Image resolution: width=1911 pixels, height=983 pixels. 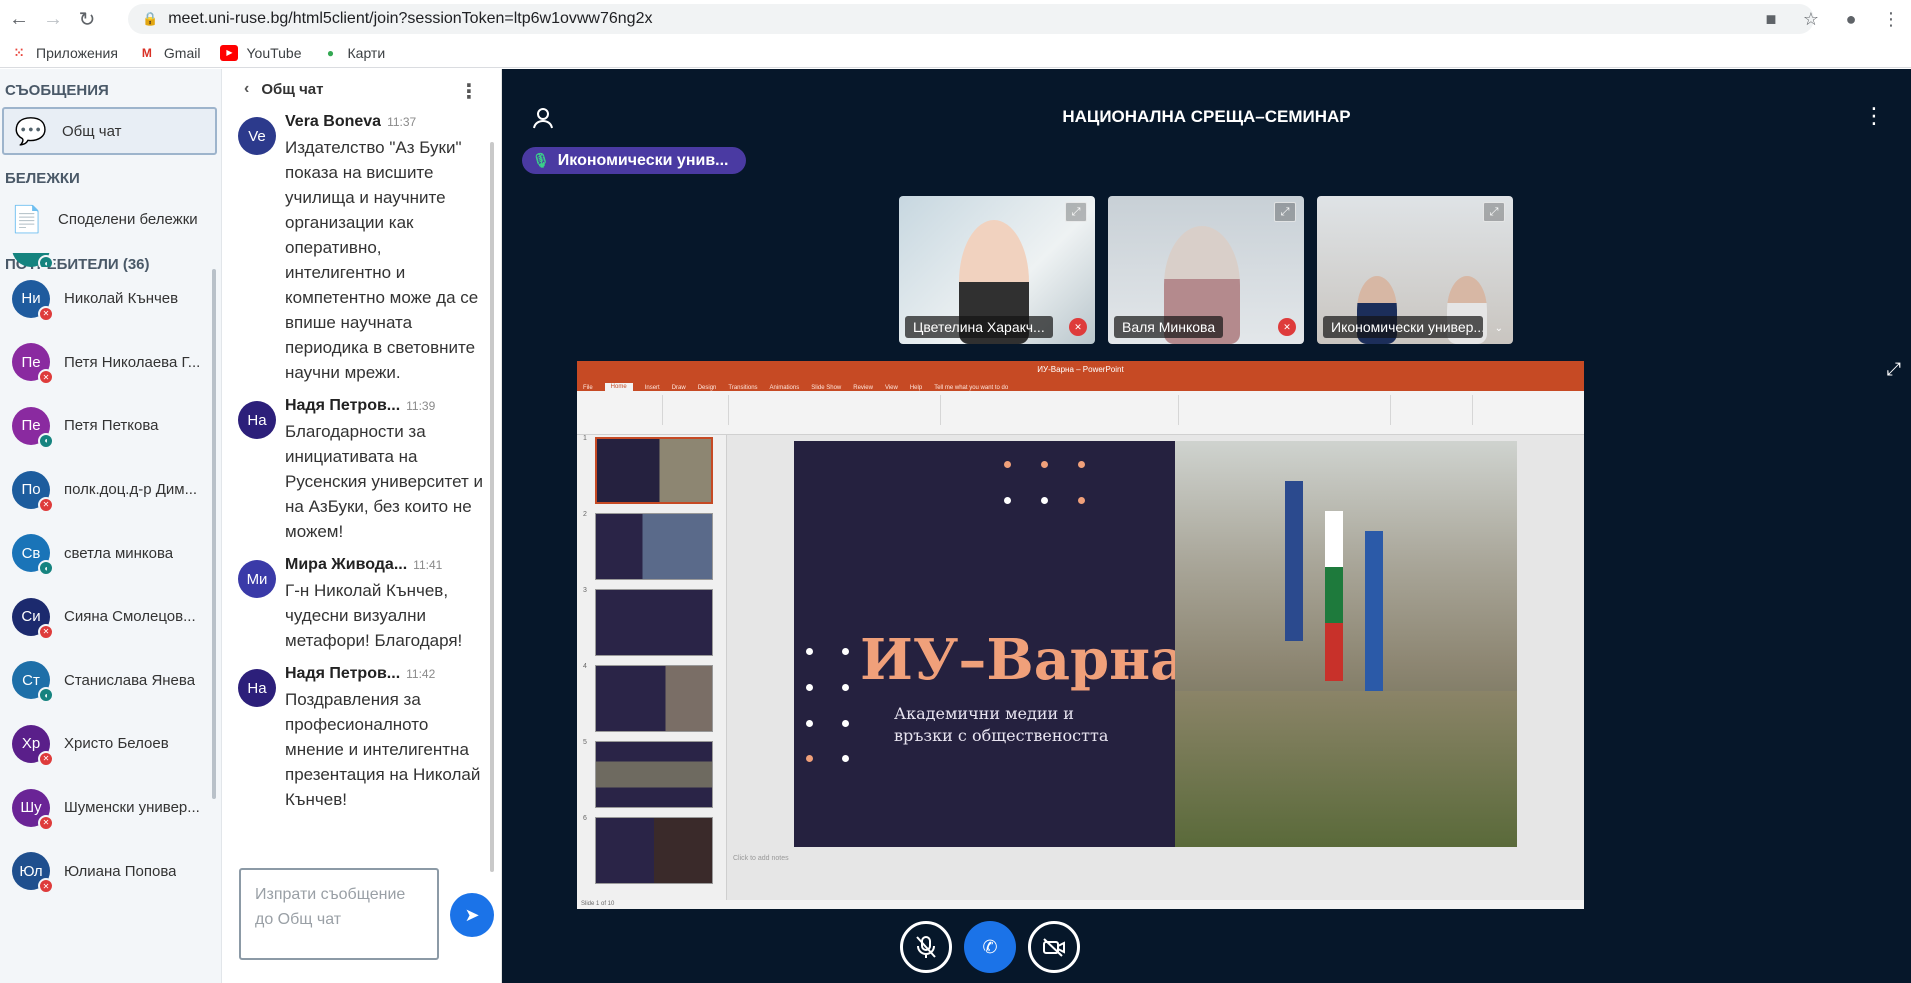 What do you see at coordinates (107, 744) in the screenshot?
I see `user-list-item: Хр ✕ Христо Белоев` at bounding box center [107, 744].